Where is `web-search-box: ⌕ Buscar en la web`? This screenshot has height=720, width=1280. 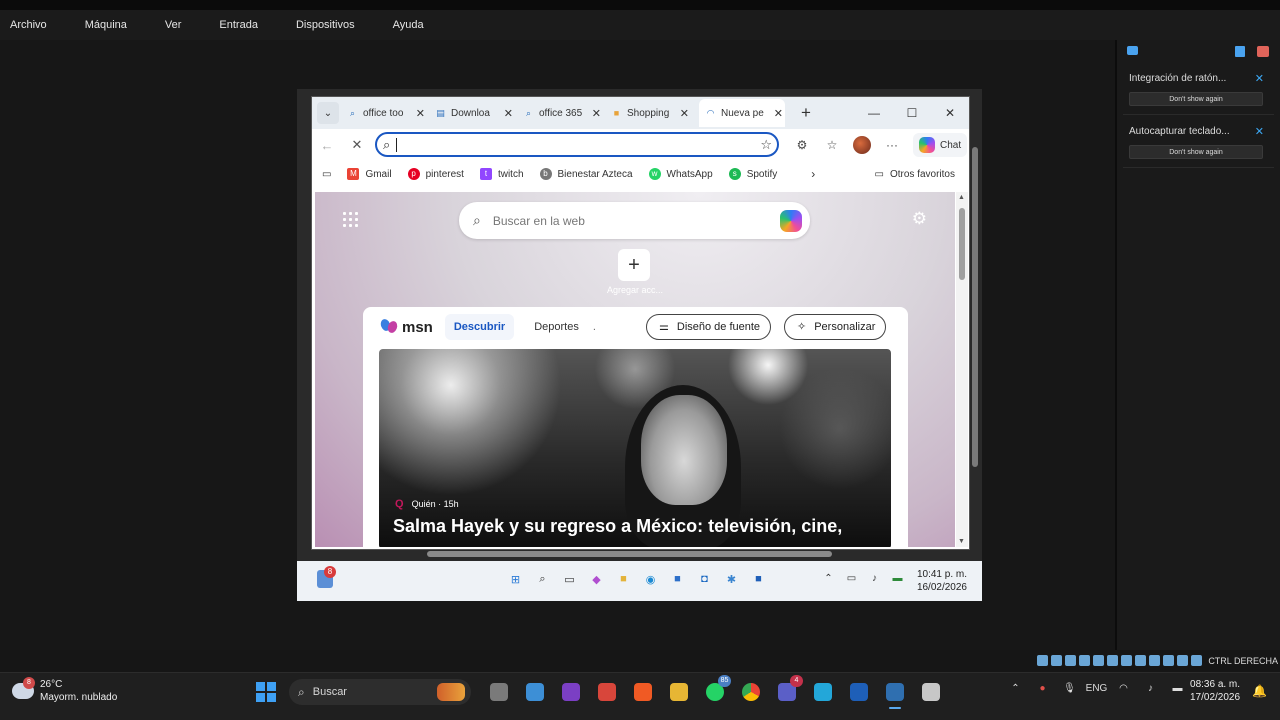
web-search-box: ⌕ Buscar en la web is located at coordinates (634, 220).